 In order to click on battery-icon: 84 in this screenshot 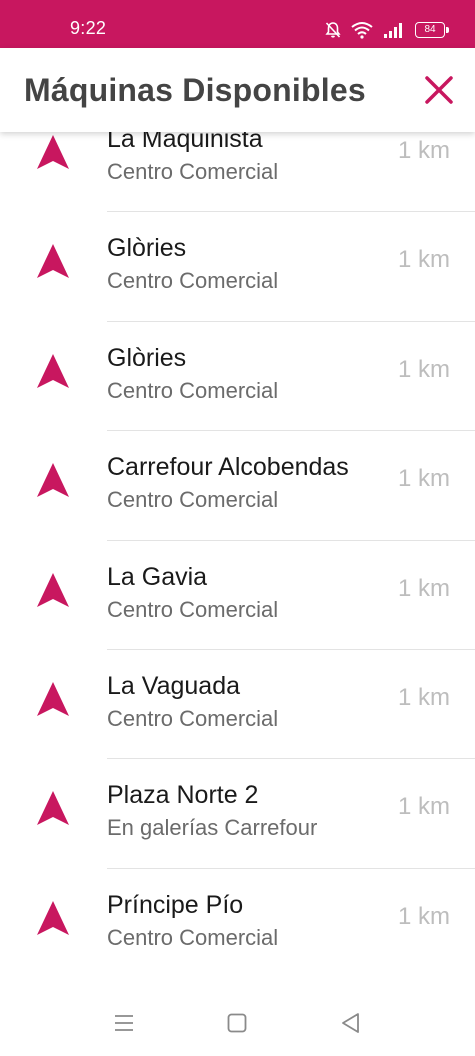, I will do `click(432, 30)`.